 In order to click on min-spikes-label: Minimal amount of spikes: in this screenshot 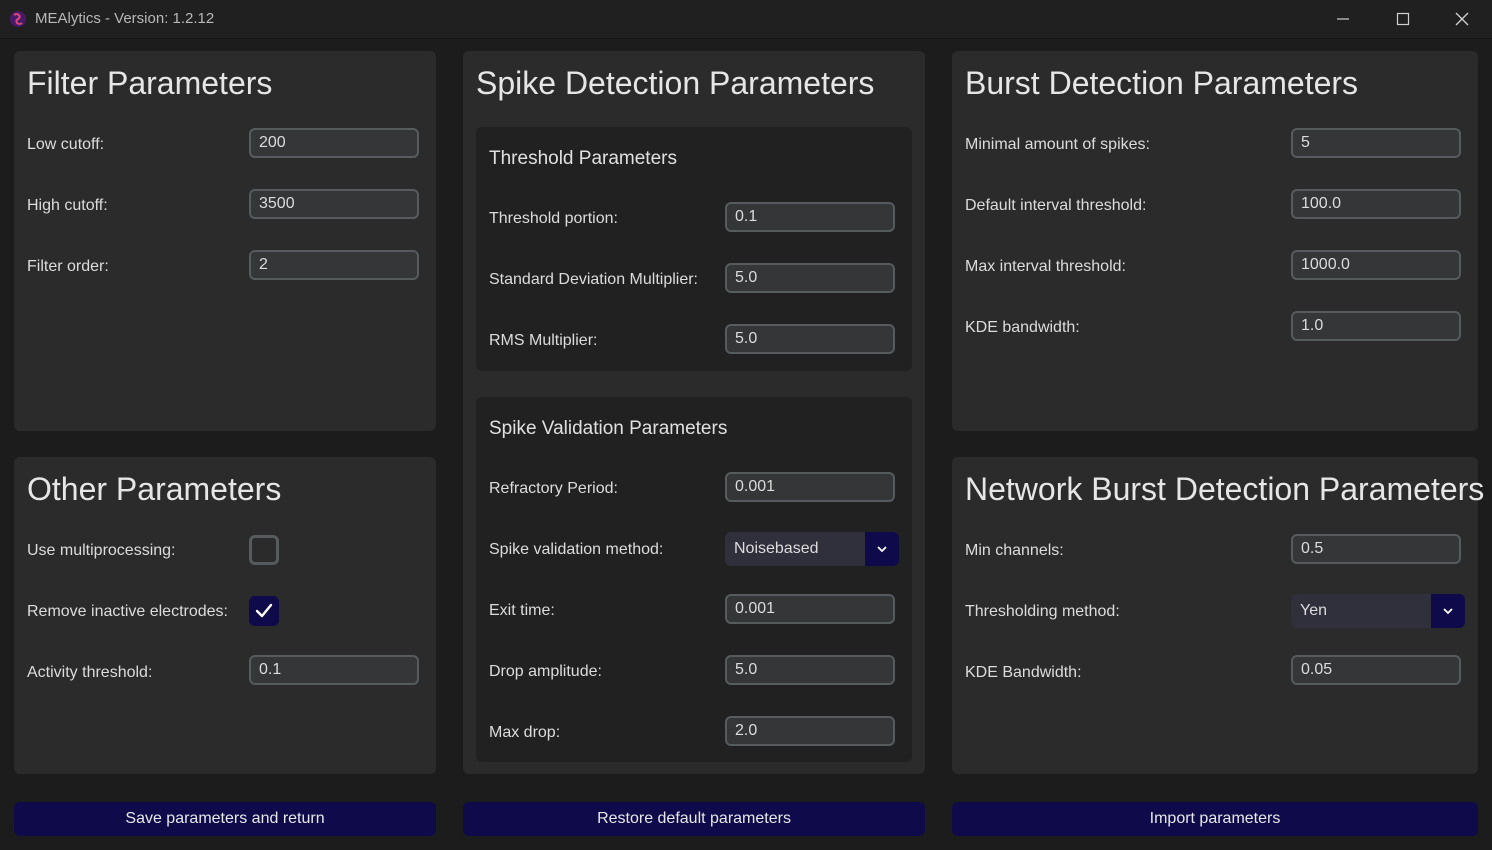, I will do `click(1057, 144)`.